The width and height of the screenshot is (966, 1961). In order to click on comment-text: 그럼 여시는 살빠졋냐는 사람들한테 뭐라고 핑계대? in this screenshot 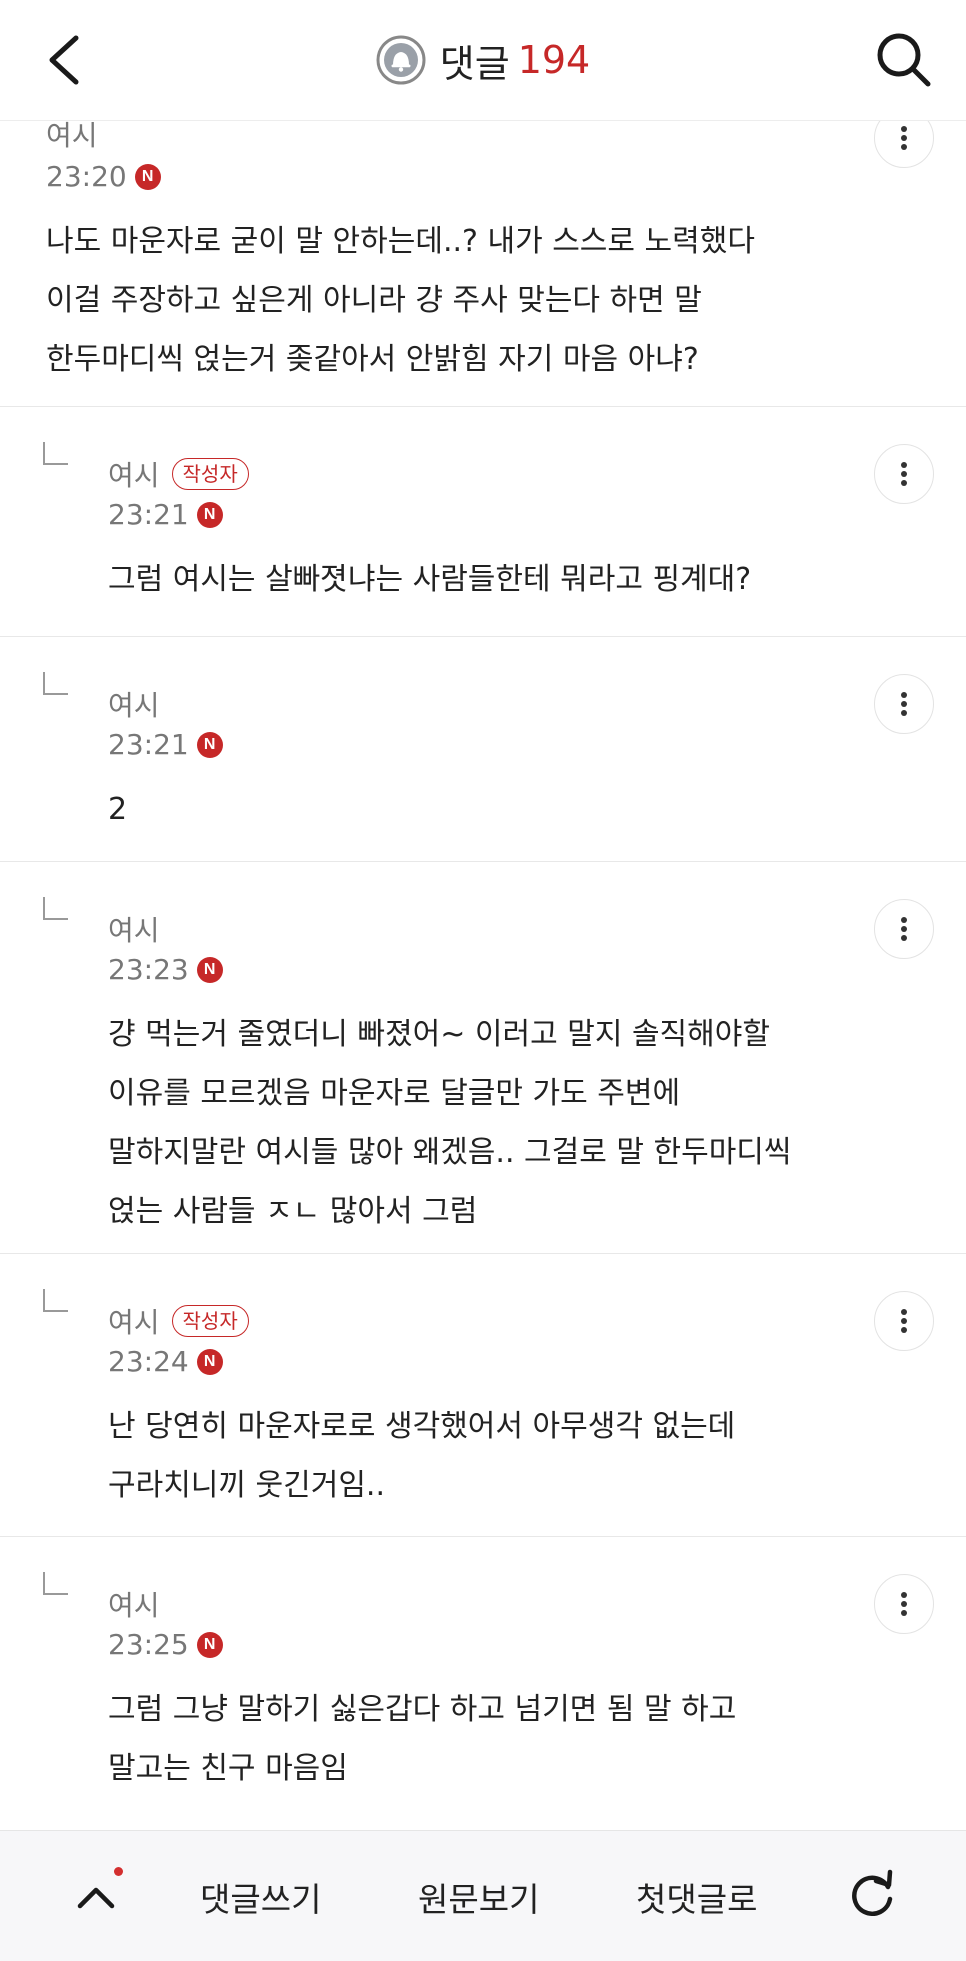, I will do `click(429, 579)`.